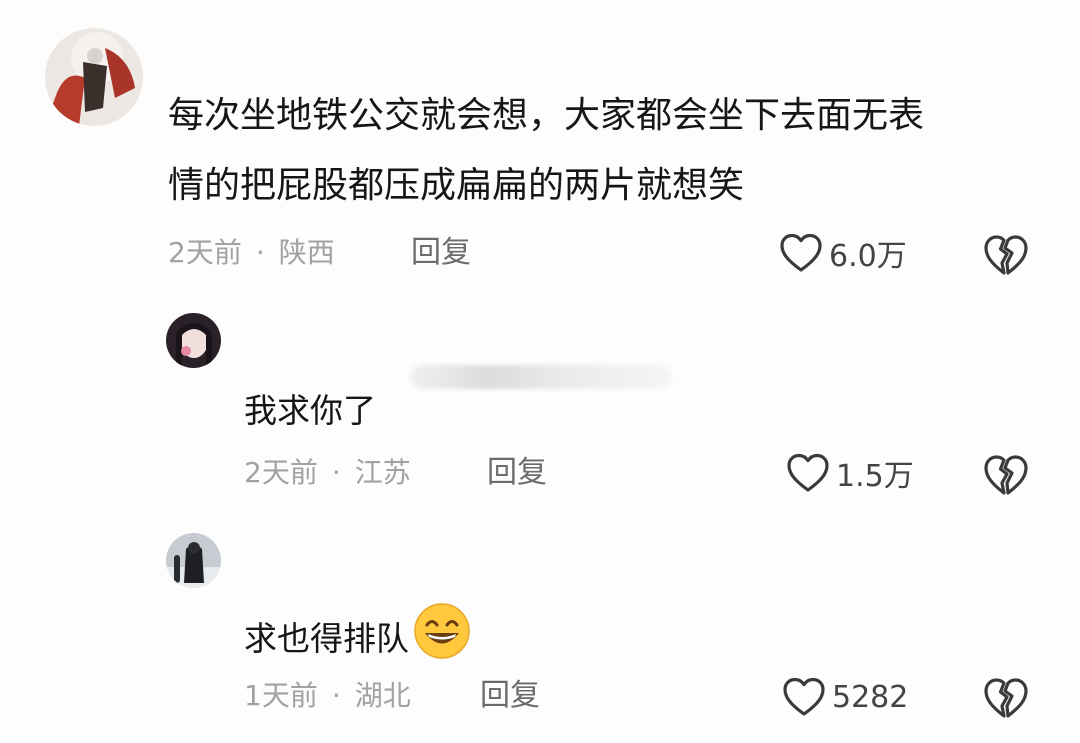 This screenshot has height=743, width=1080. I want to click on comment-meta: 2天前 · 江苏, so click(327, 473).